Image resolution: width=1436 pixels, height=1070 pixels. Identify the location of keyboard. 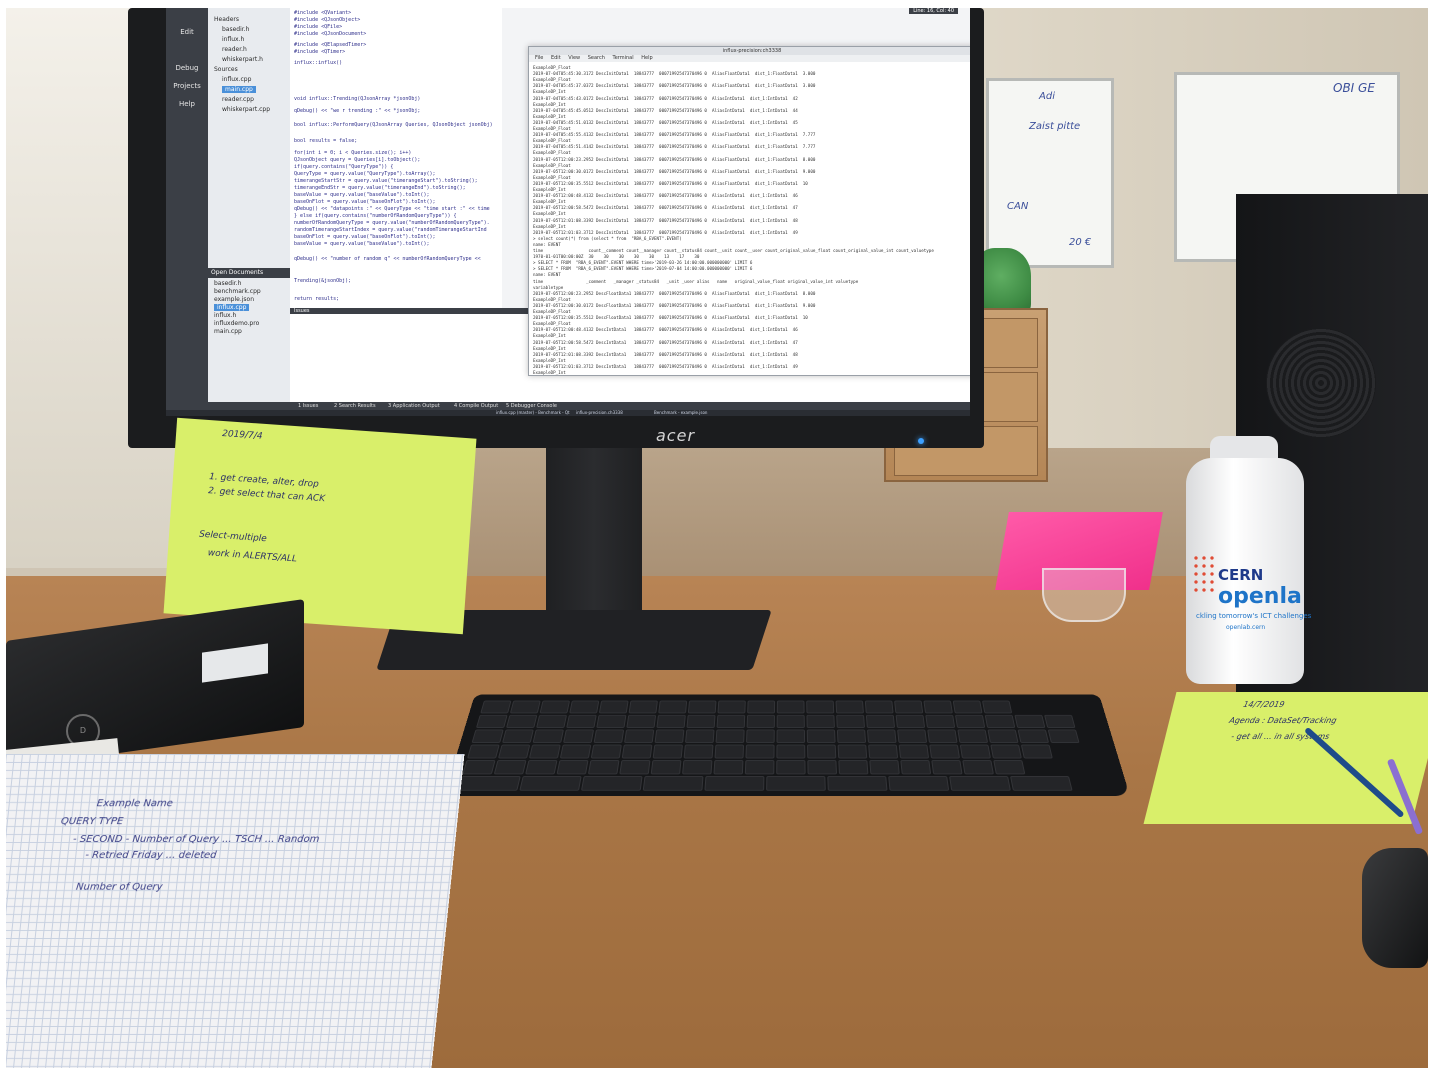
(787, 745).